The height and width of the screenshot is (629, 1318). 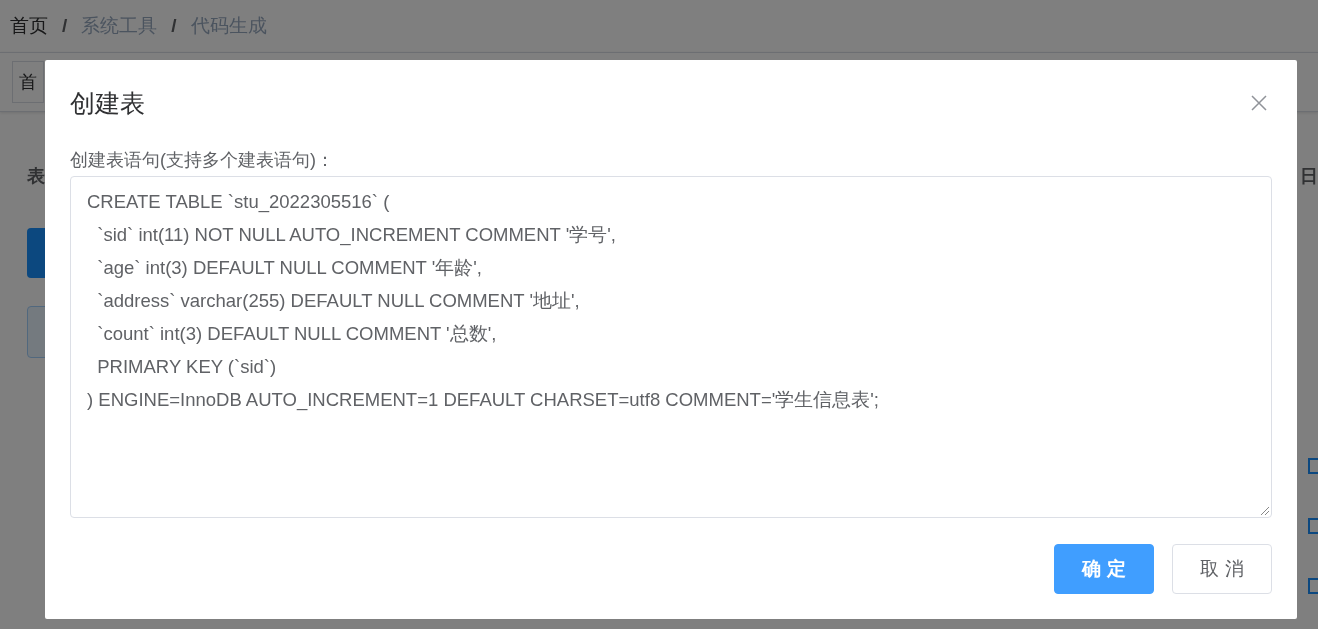 What do you see at coordinates (1309, 176) in the screenshot?
I see `column-label: 日` at bounding box center [1309, 176].